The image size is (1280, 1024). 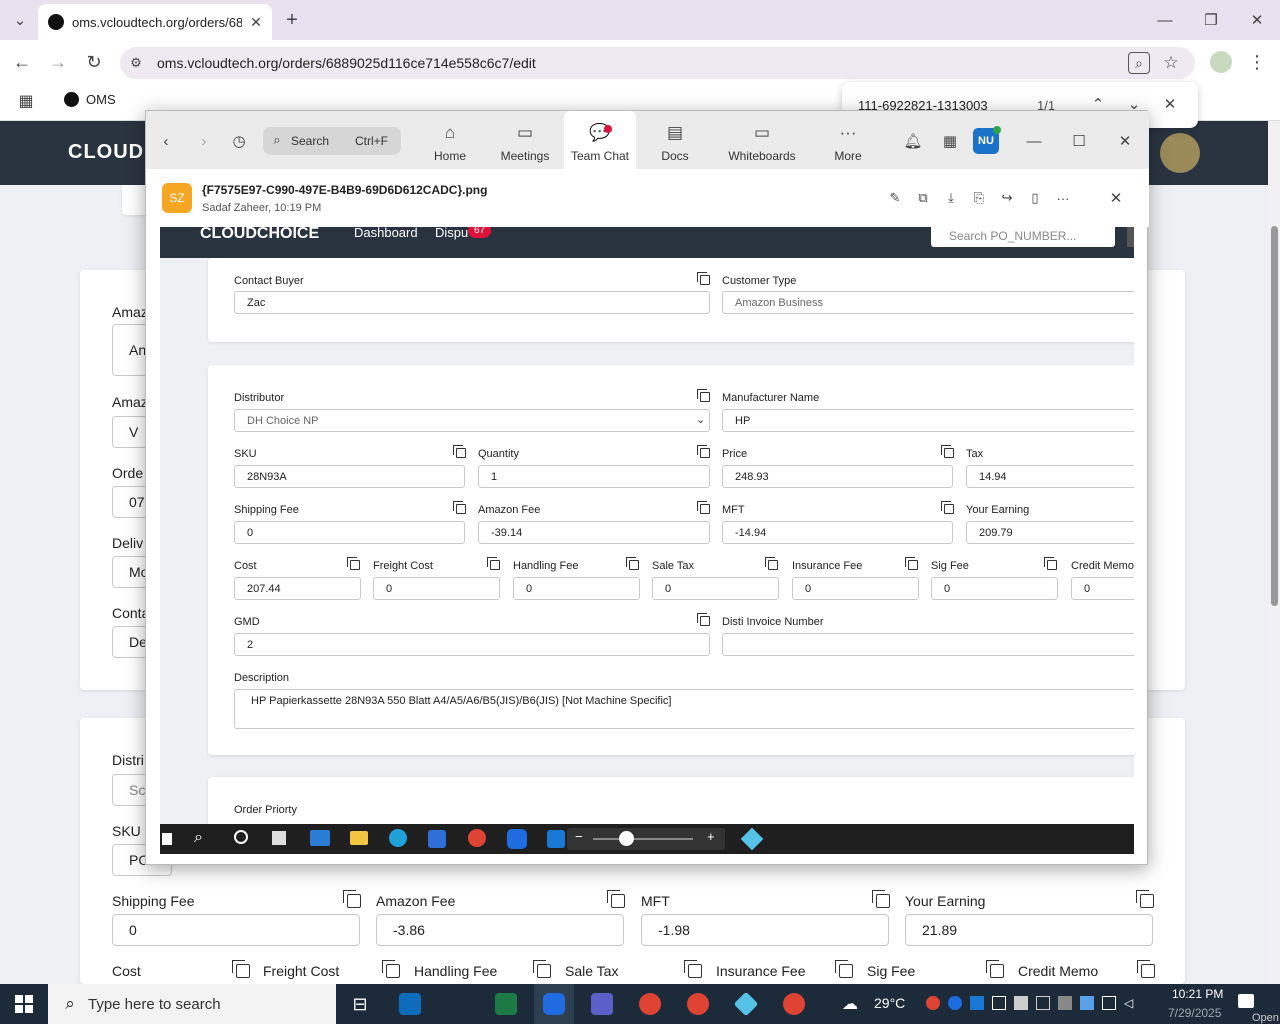 I want to click on label-cost: Cost, so click(x=126, y=971).